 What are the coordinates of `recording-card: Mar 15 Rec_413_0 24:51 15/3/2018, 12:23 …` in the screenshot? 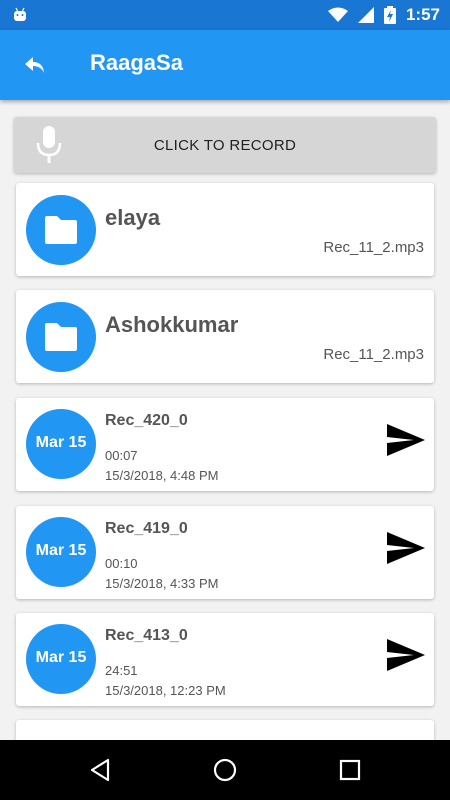 It's located at (225, 659).